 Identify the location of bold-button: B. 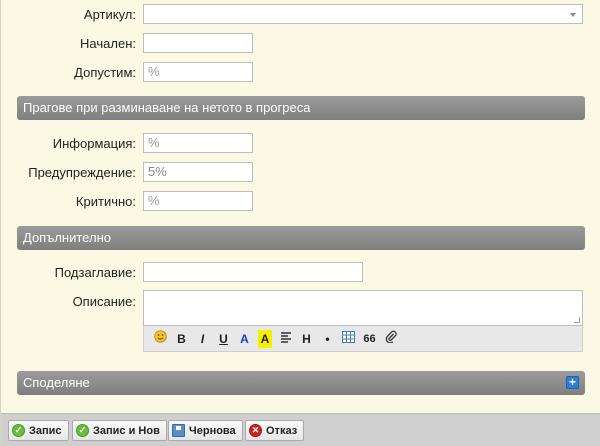
(181, 339).